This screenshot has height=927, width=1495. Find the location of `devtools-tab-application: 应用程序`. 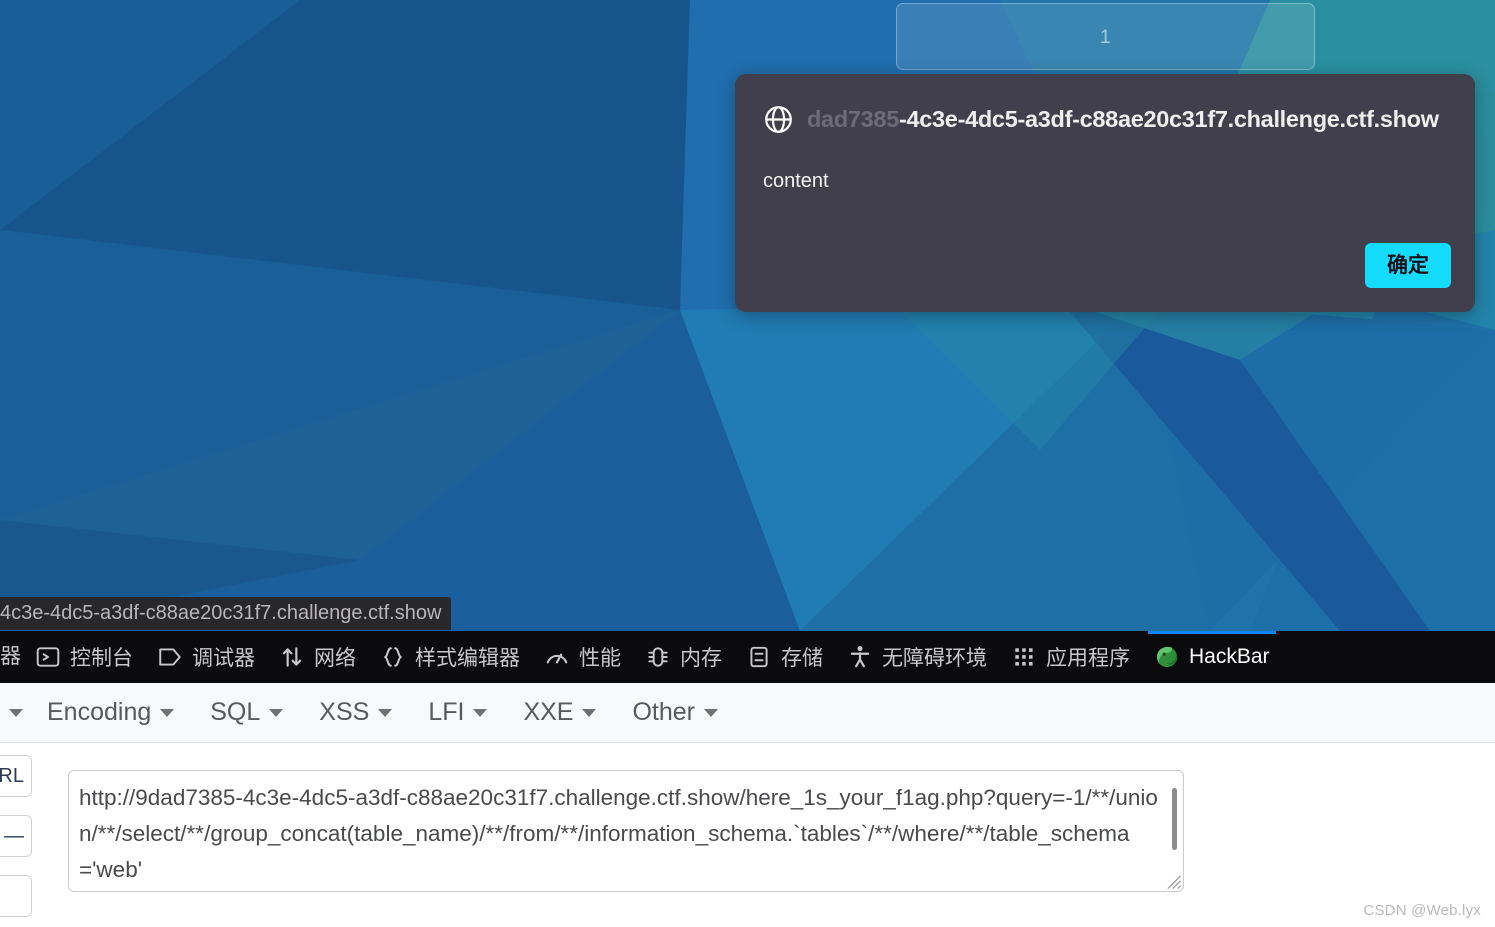

devtools-tab-application: 应用程序 is located at coordinates (1070, 657).